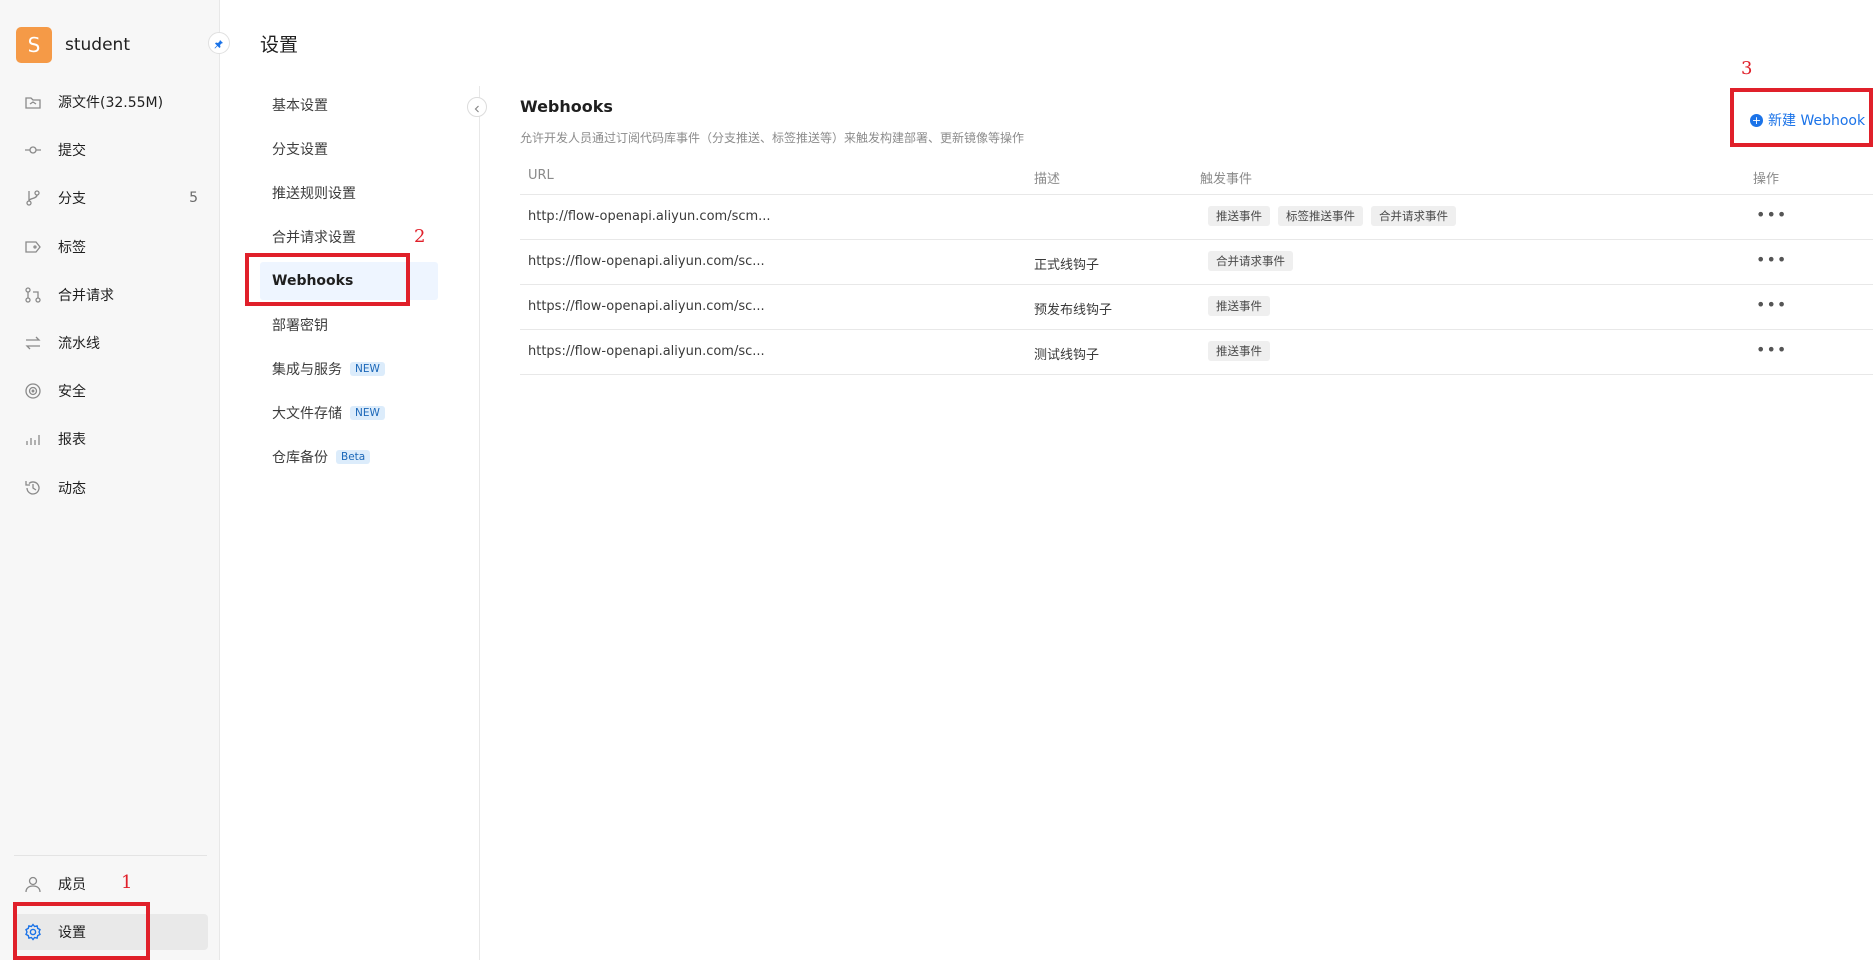 The image size is (1873, 962). I want to click on submenu-item-label: 集成与服务, so click(307, 370).